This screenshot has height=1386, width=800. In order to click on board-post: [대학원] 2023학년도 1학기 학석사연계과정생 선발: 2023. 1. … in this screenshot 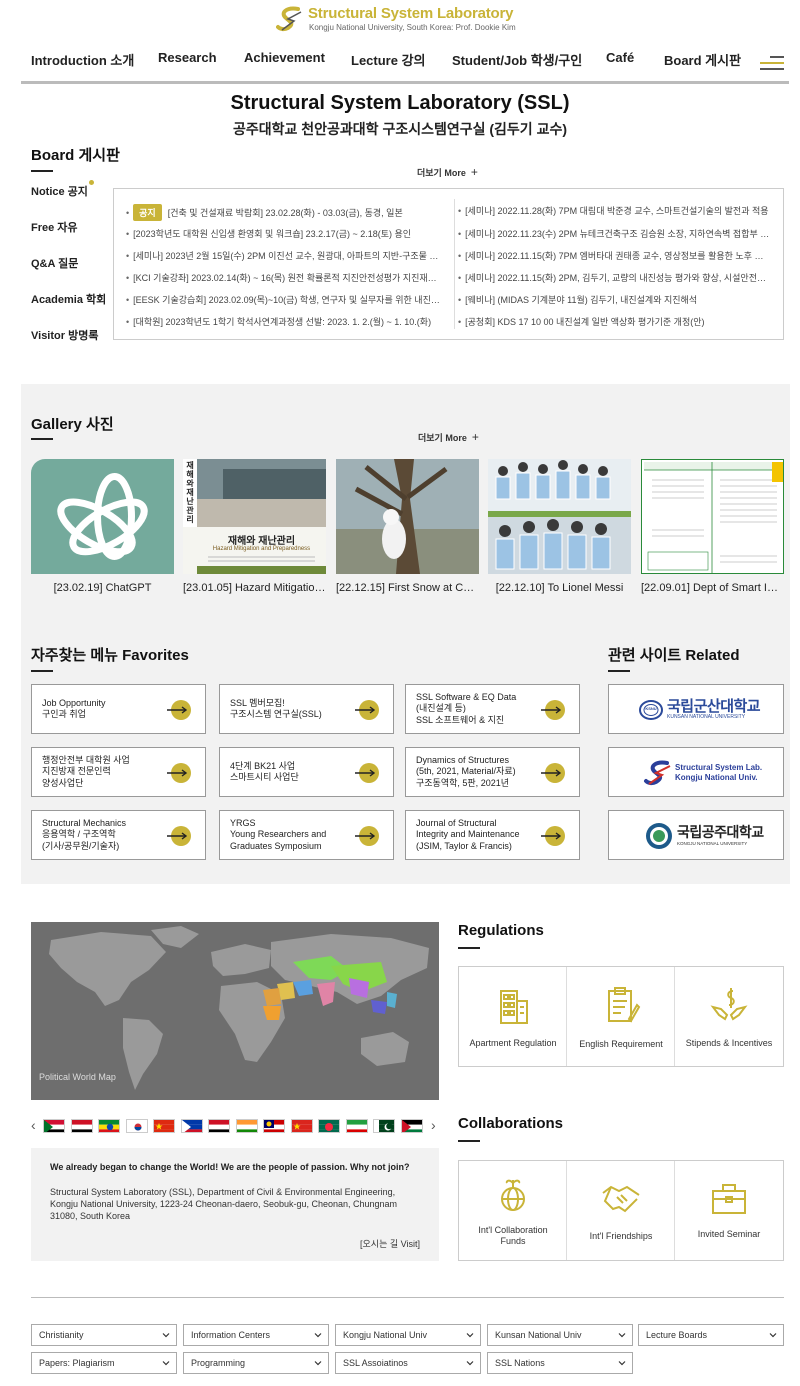, I will do `click(285, 321)`.